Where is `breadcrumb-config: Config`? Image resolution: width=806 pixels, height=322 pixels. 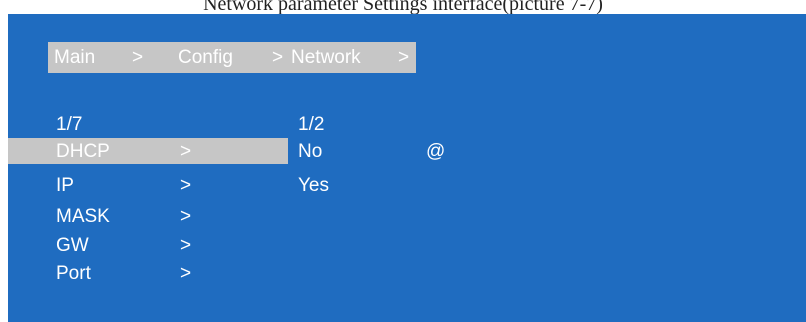
breadcrumb-config: Config is located at coordinates (205, 57).